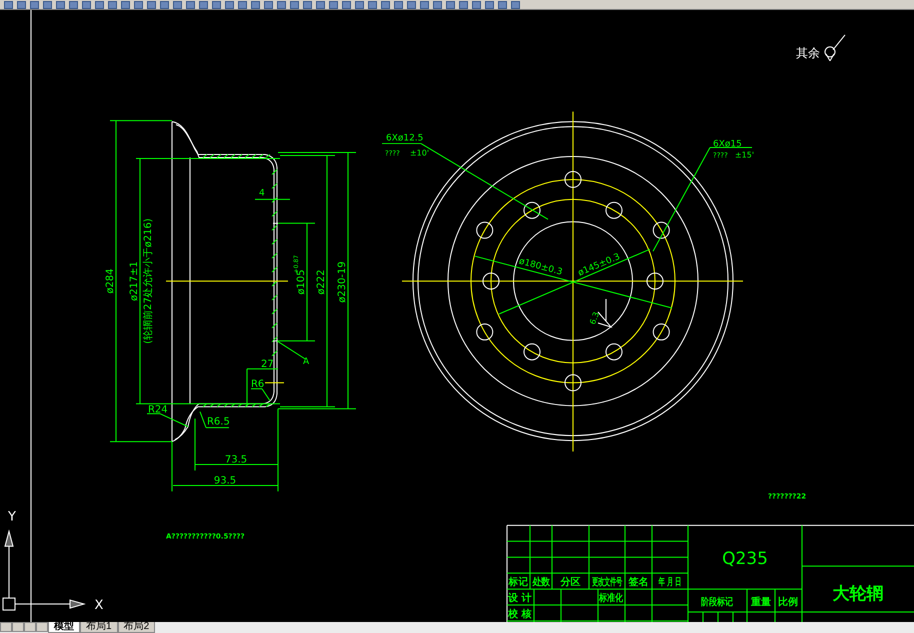 This screenshot has height=633, width=914. What do you see at coordinates (110, 281) in the screenshot?
I see `dimension-label: ø284` at bounding box center [110, 281].